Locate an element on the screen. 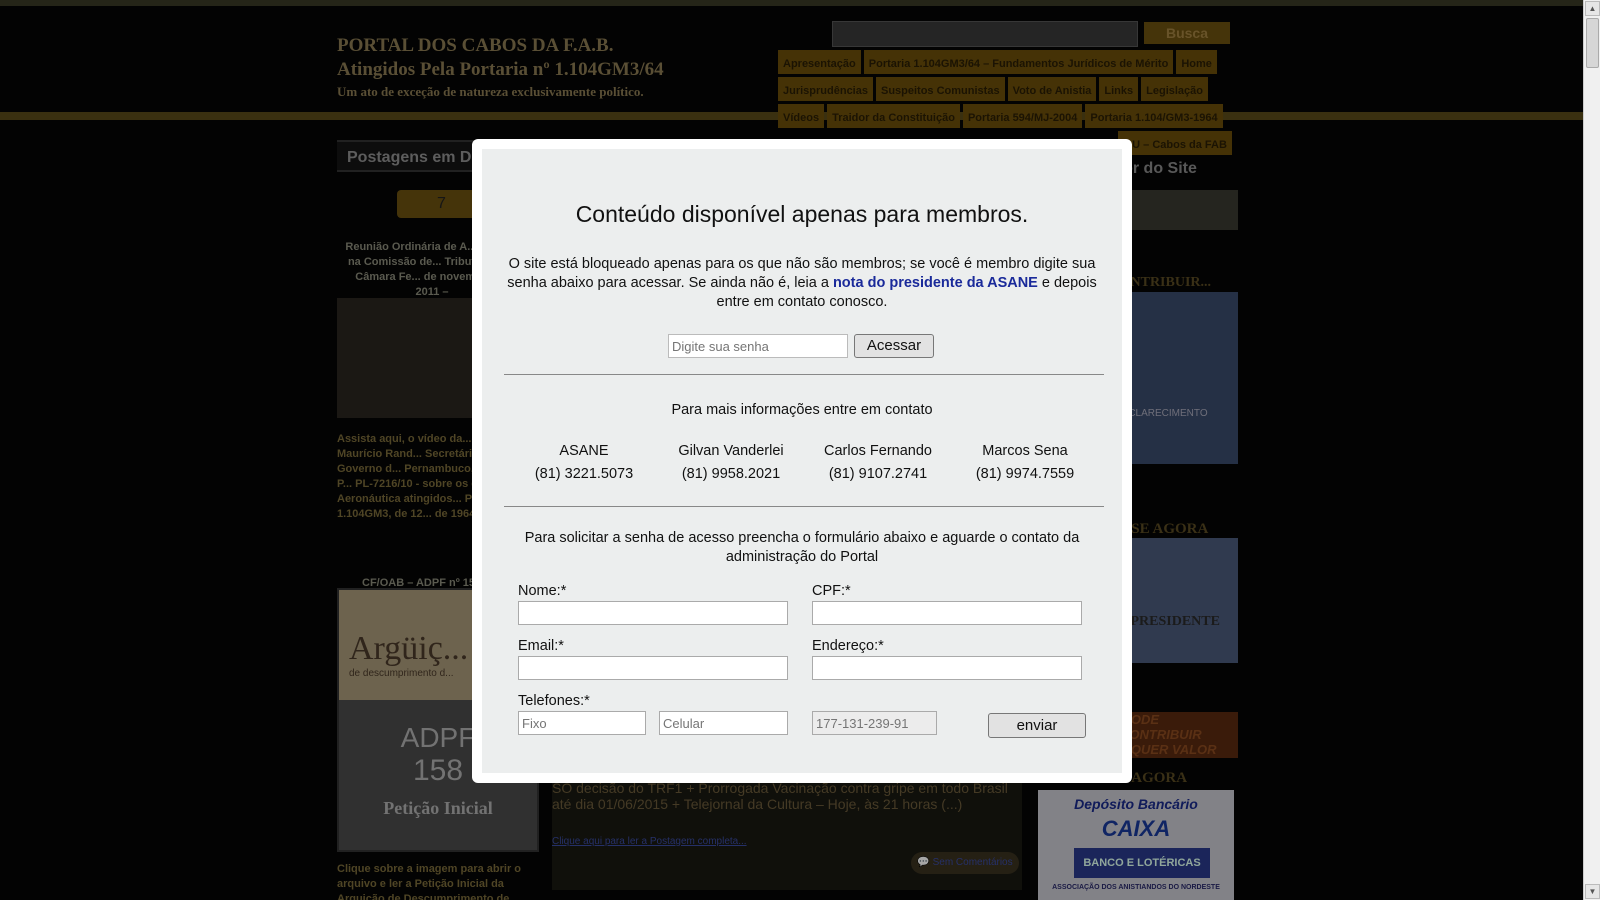 The width and height of the screenshot is (1600, 900). scroll-up-icon: ▲ is located at coordinates (1592, 8).